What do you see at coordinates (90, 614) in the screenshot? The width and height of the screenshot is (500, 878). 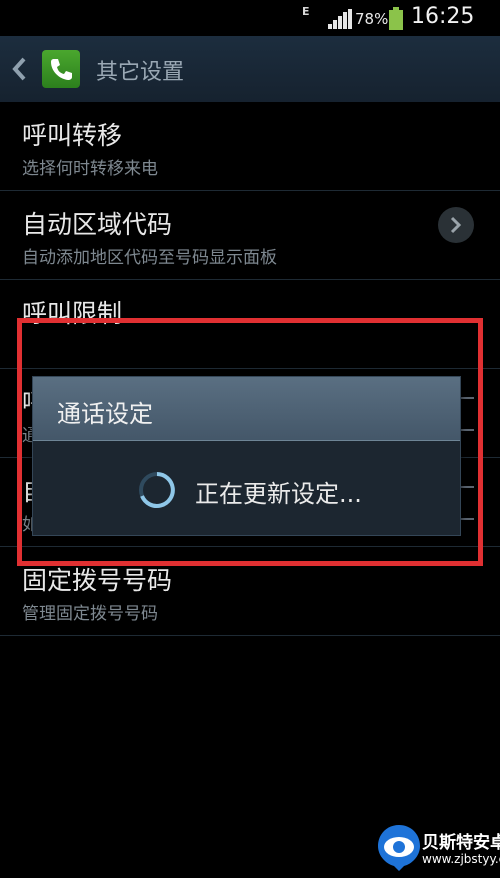 I see `item-subtitle: 管理固定拨号号码` at bounding box center [90, 614].